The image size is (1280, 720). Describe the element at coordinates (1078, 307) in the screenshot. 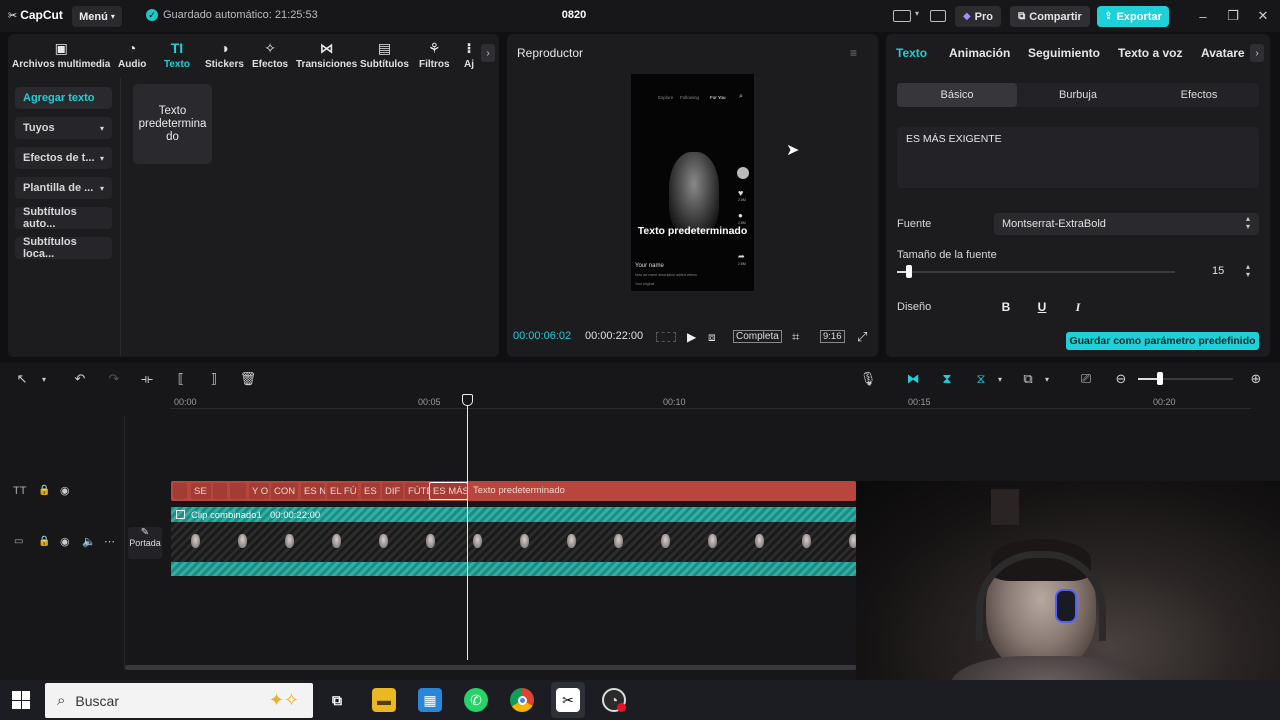

I see `italic-button: I` at that location.